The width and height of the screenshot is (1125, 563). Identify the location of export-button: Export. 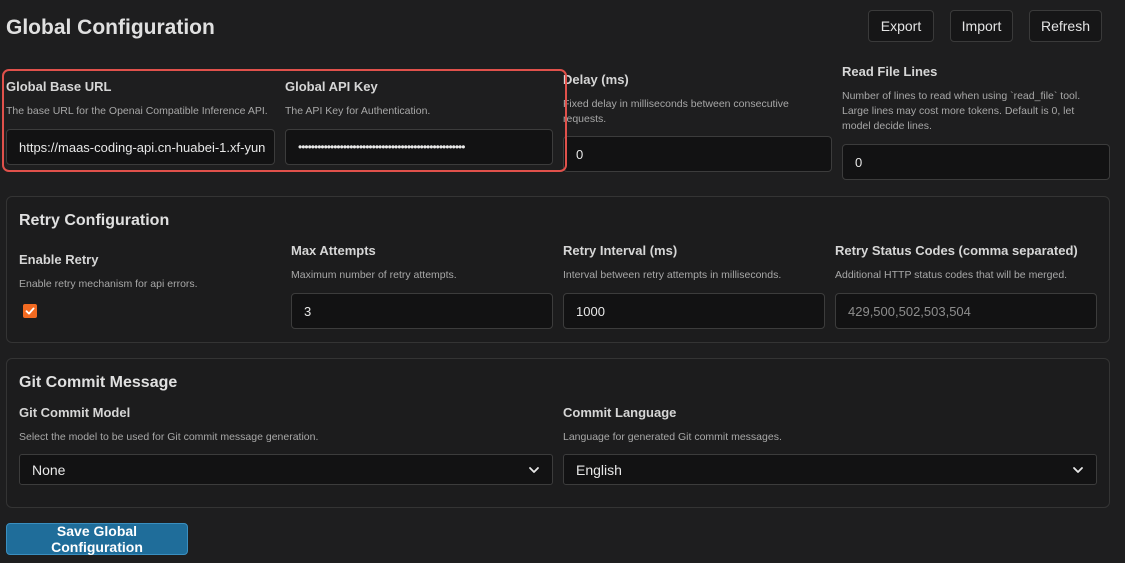
(901, 26).